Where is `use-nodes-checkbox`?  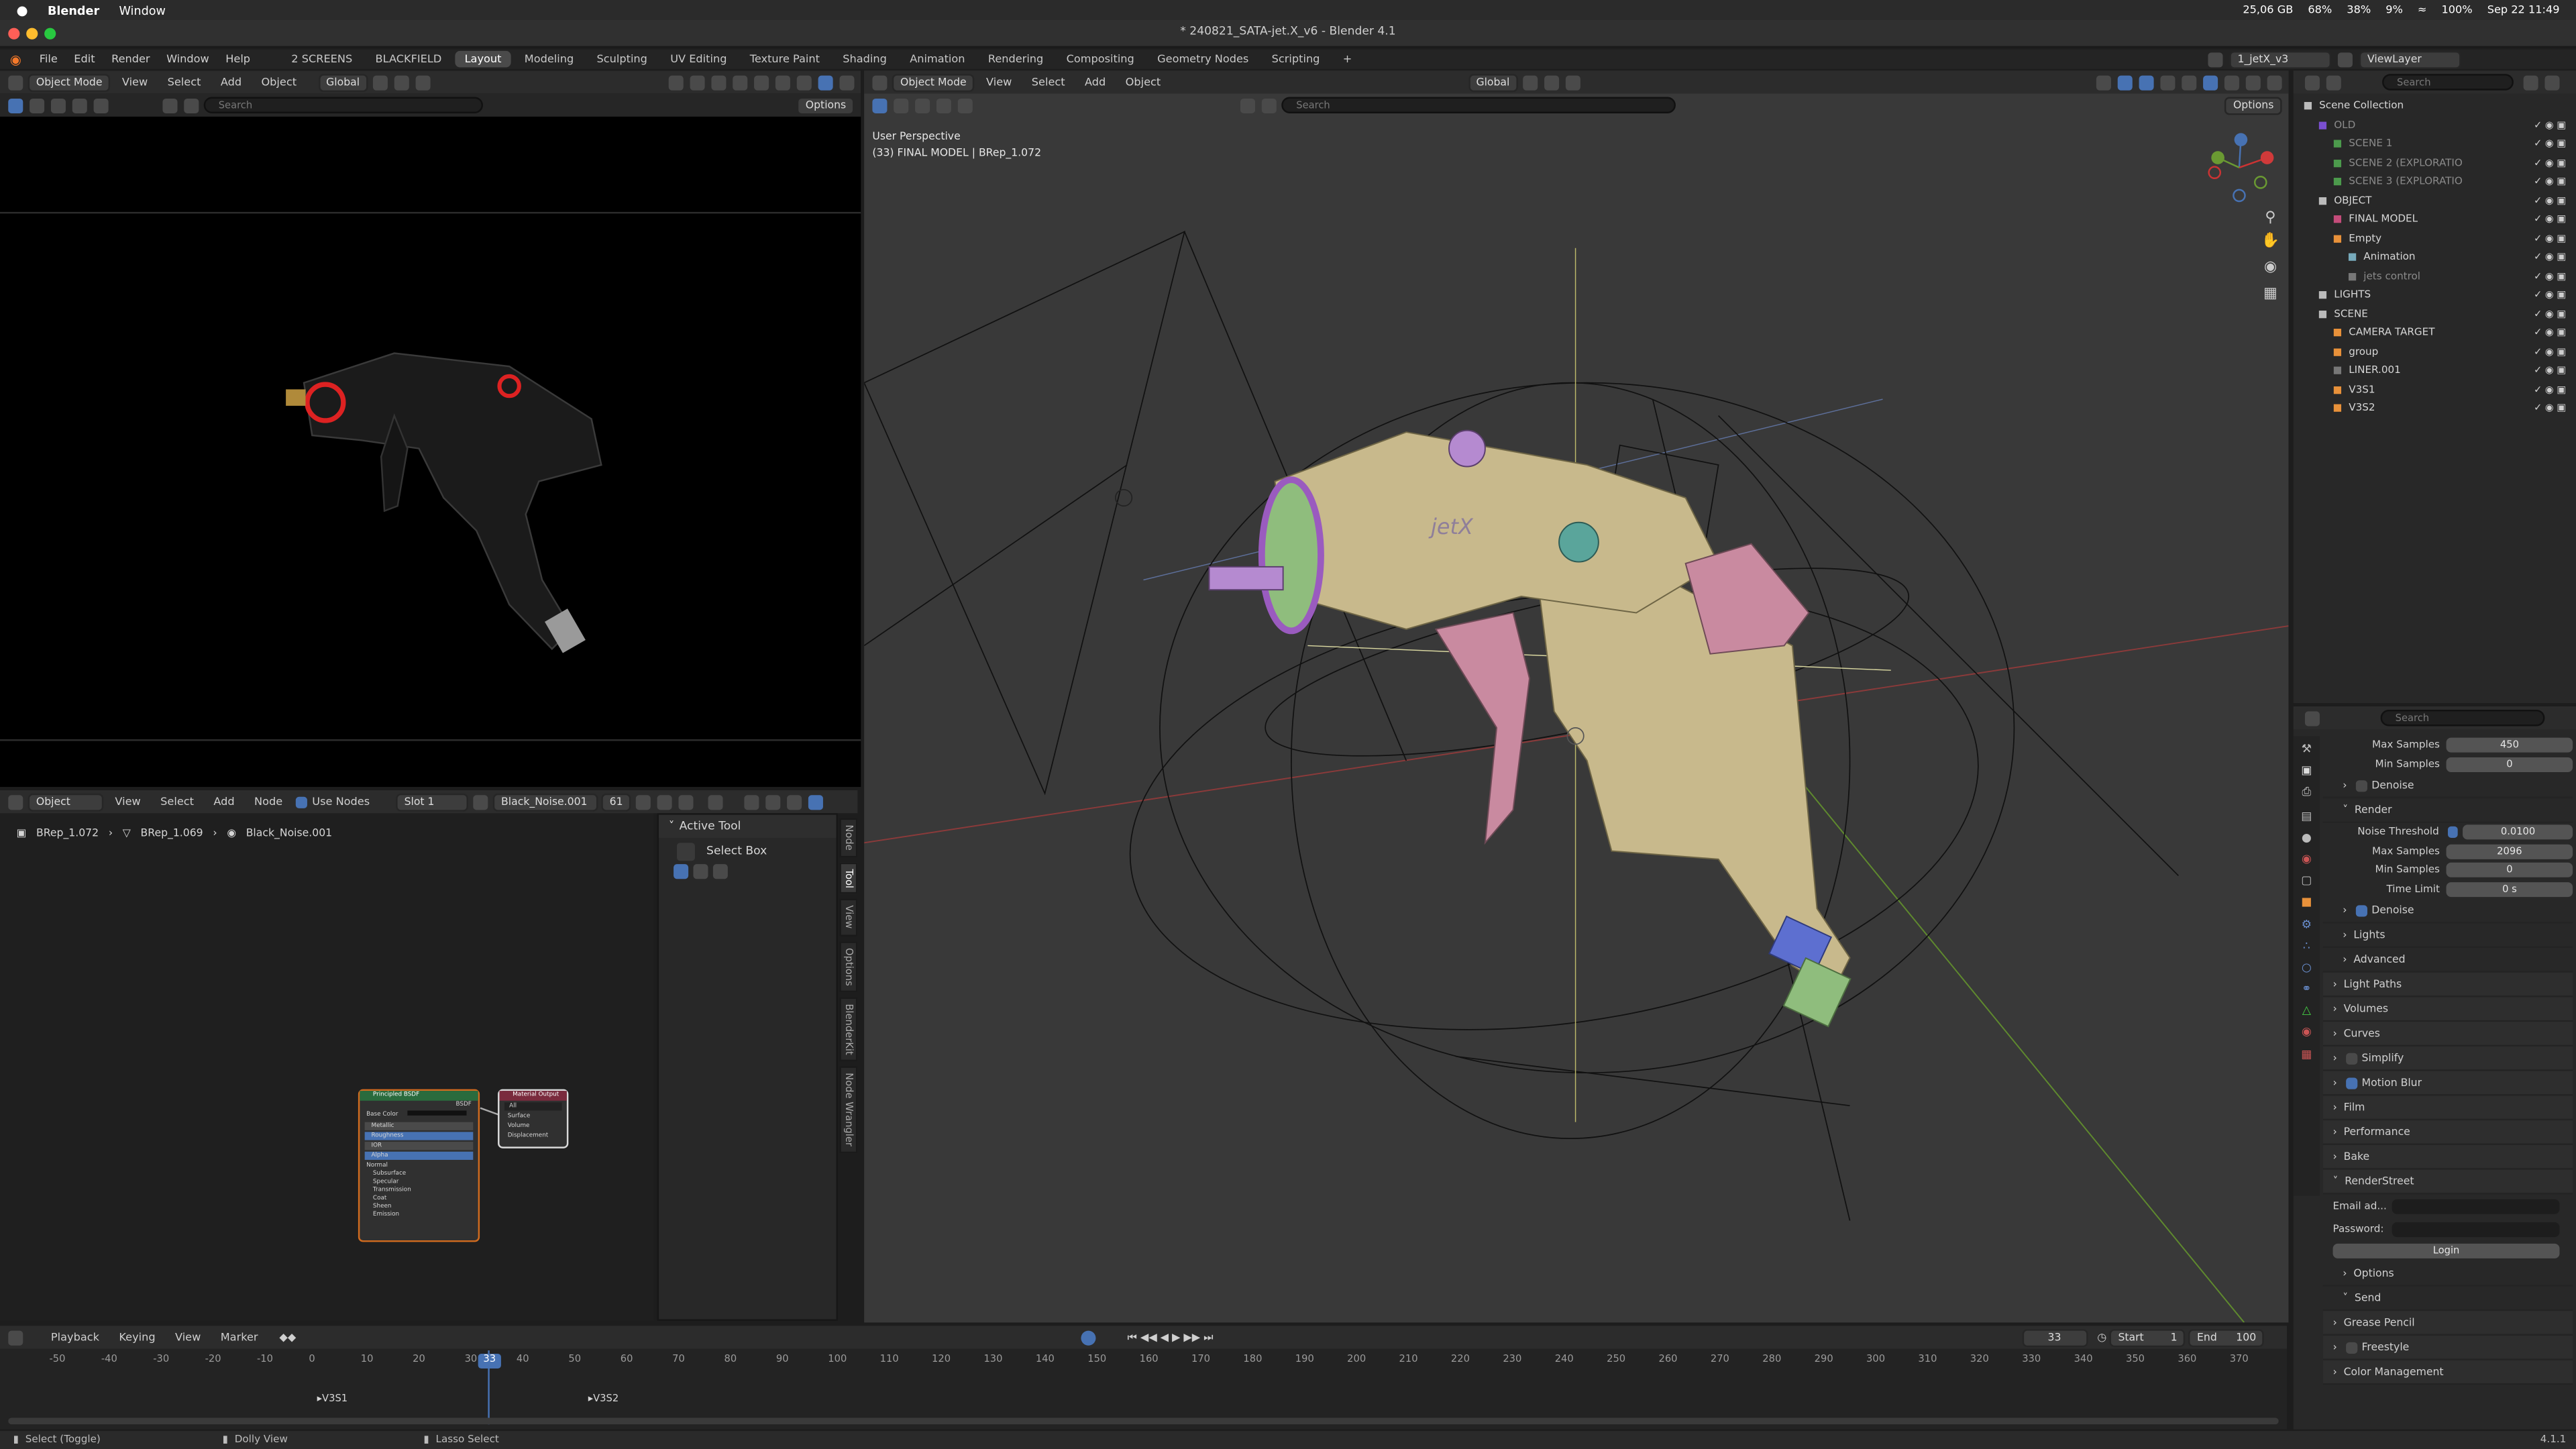
use-nodes-checkbox is located at coordinates (301, 802).